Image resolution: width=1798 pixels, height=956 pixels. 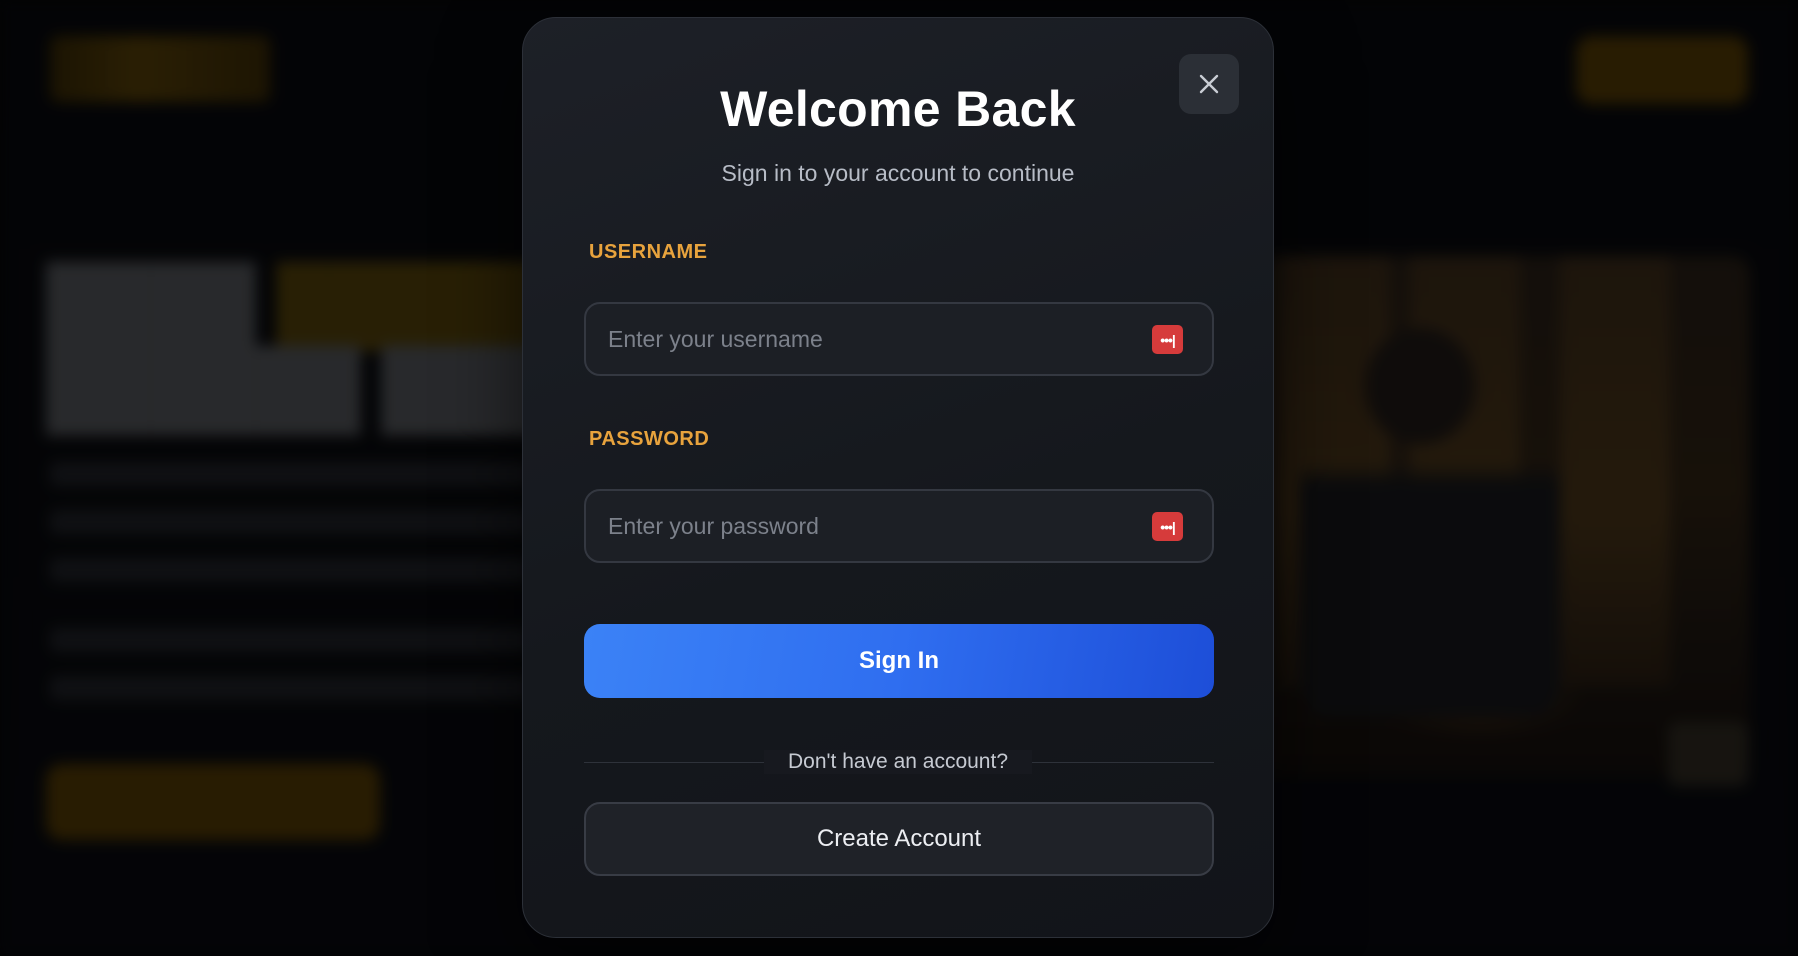 I want to click on no-account-text: Don't have an account?, so click(x=898, y=762).